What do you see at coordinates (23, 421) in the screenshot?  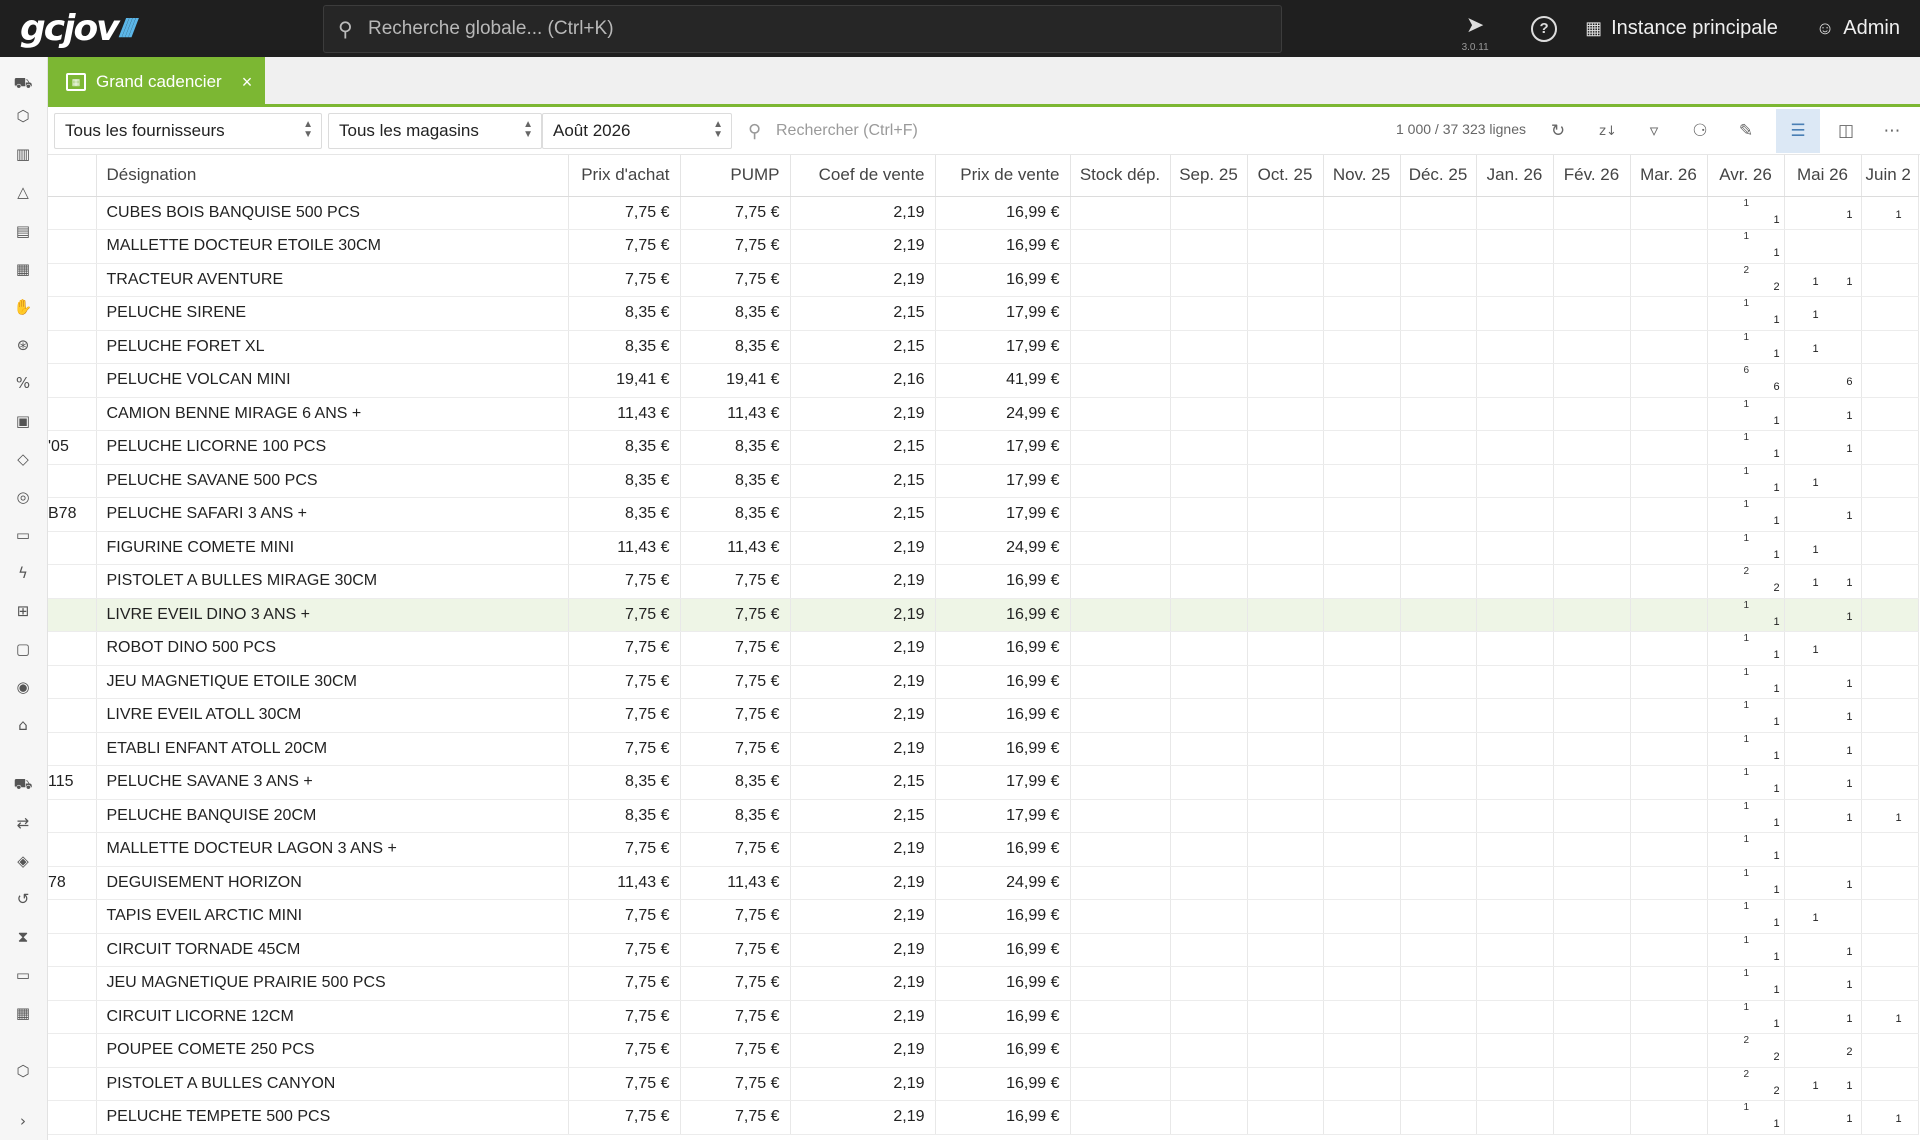 I see `label-list-icon: ▣` at bounding box center [23, 421].